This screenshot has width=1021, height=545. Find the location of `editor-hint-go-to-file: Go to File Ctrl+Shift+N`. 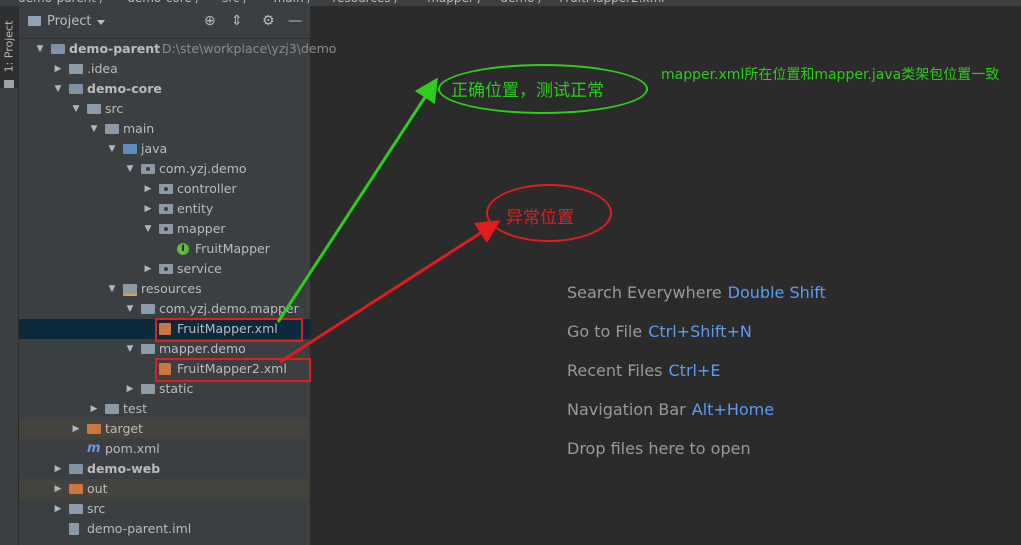

editor-hint-go-to-file: Go to File Ctrl+Shift+N is located at coordinates (659, 331).